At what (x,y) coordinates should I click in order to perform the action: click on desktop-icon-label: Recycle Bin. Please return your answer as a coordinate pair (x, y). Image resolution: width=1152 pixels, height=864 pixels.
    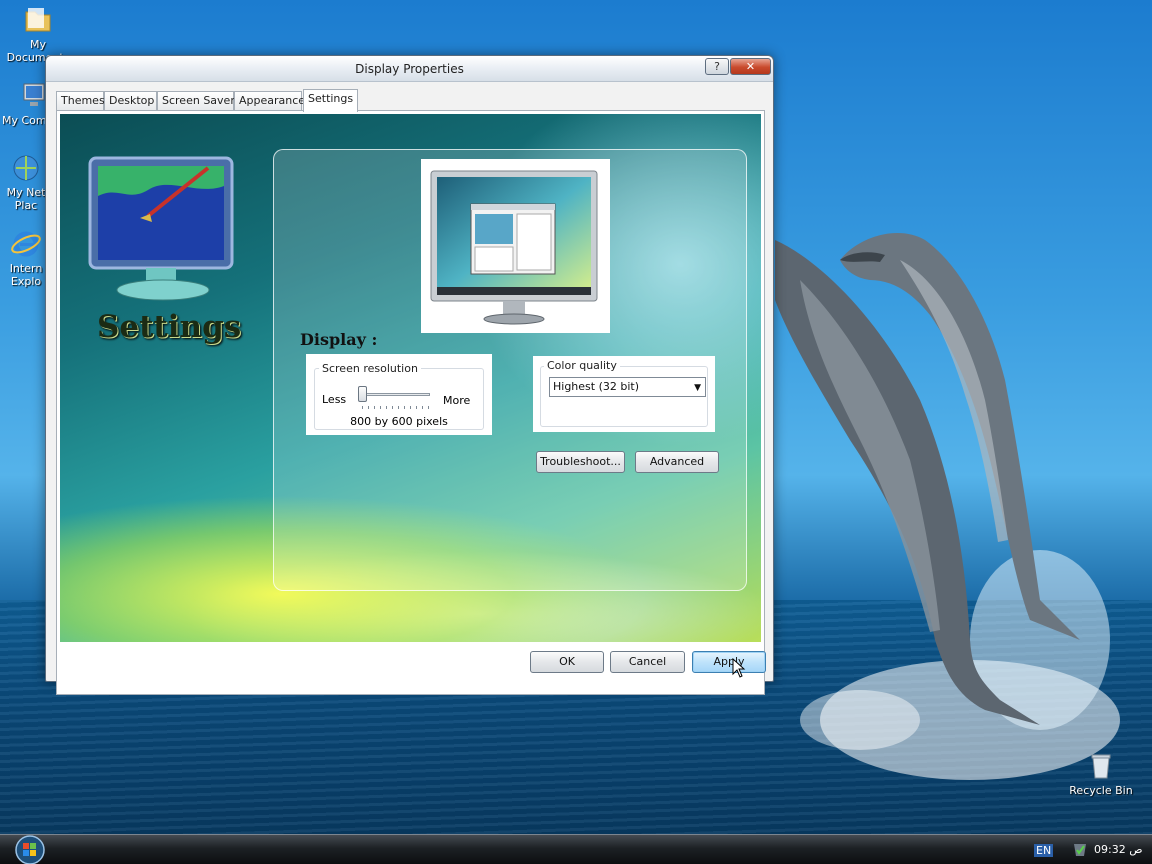
    Looking at the image, I should click on (1101, 790).